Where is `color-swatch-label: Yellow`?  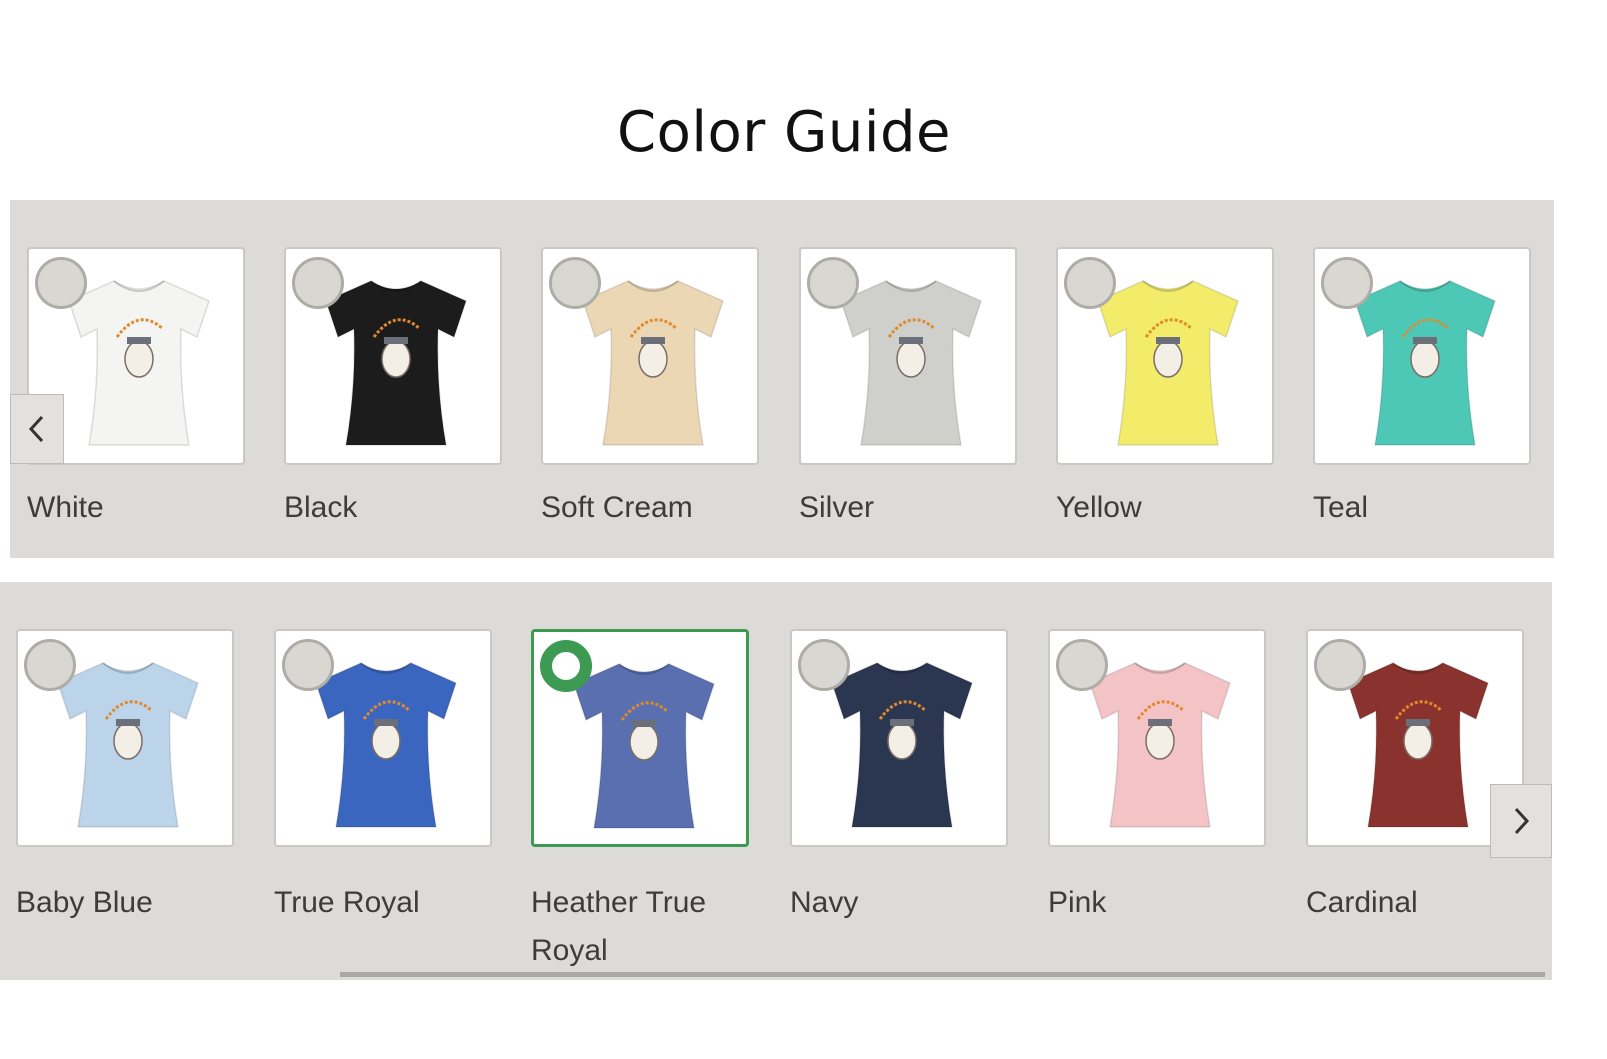 color-swatch-label: Yellow is located at coordinates (1099, 507).